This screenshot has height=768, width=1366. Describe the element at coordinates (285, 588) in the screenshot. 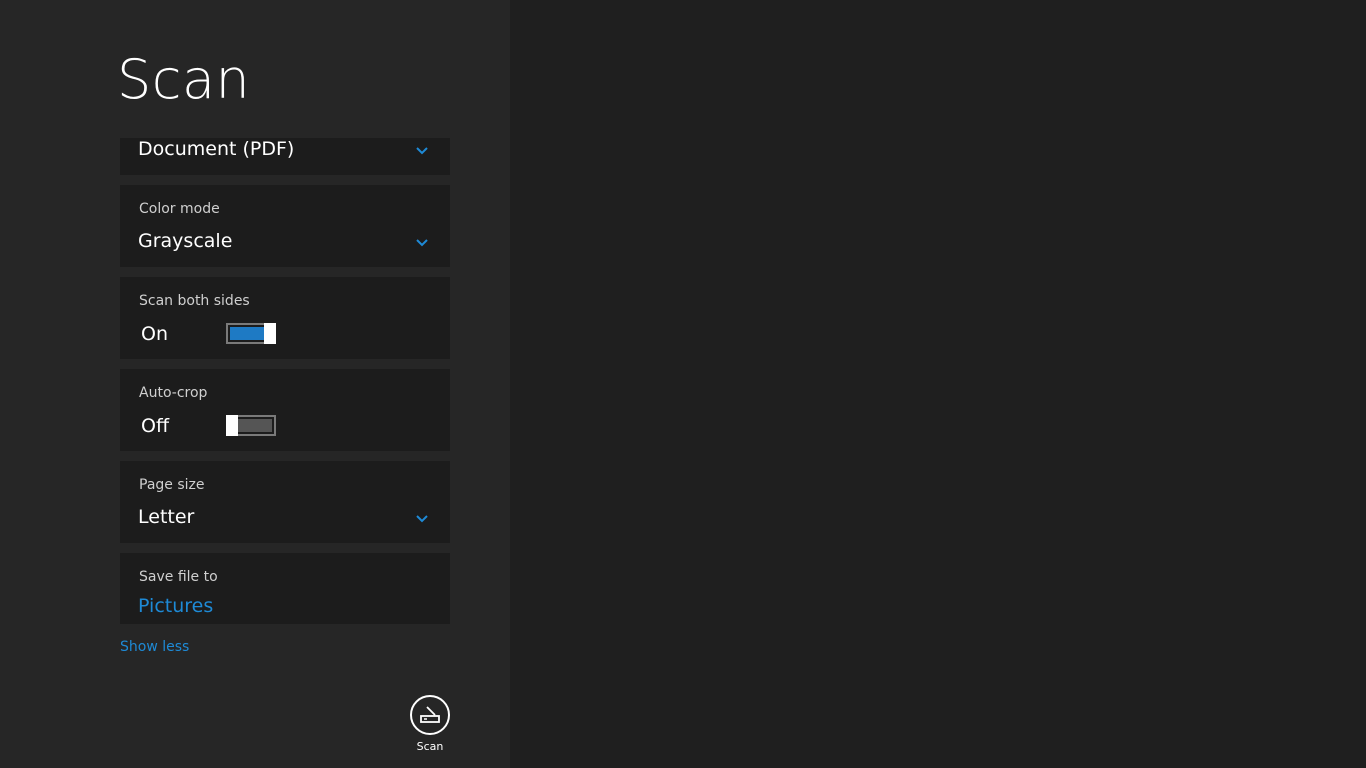

I see `save-file-to-setting: Save file to Pictures` at that location.